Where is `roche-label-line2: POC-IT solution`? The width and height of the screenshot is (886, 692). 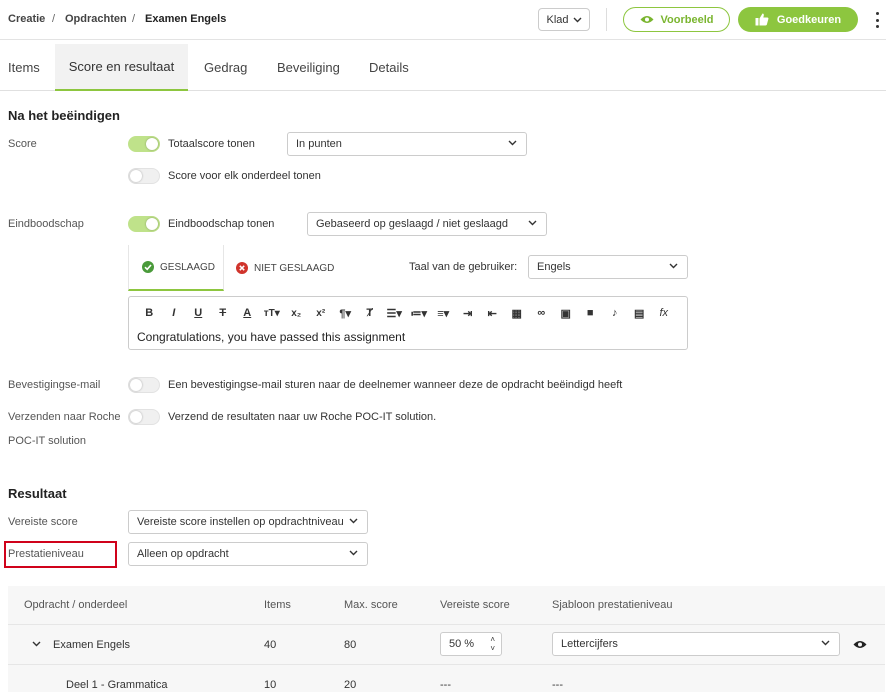
roche-label-line2: POC-IT solution is located at coordinates (47, 441).